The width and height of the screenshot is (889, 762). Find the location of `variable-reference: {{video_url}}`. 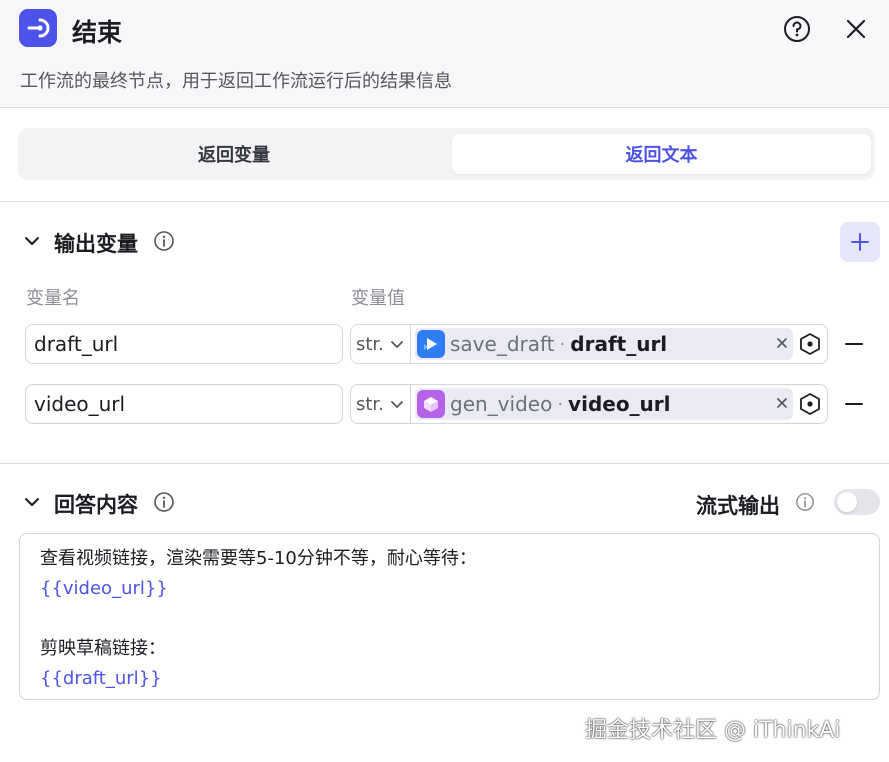

variable-reference: {{video_url}} is located at coordinates (104, 588).